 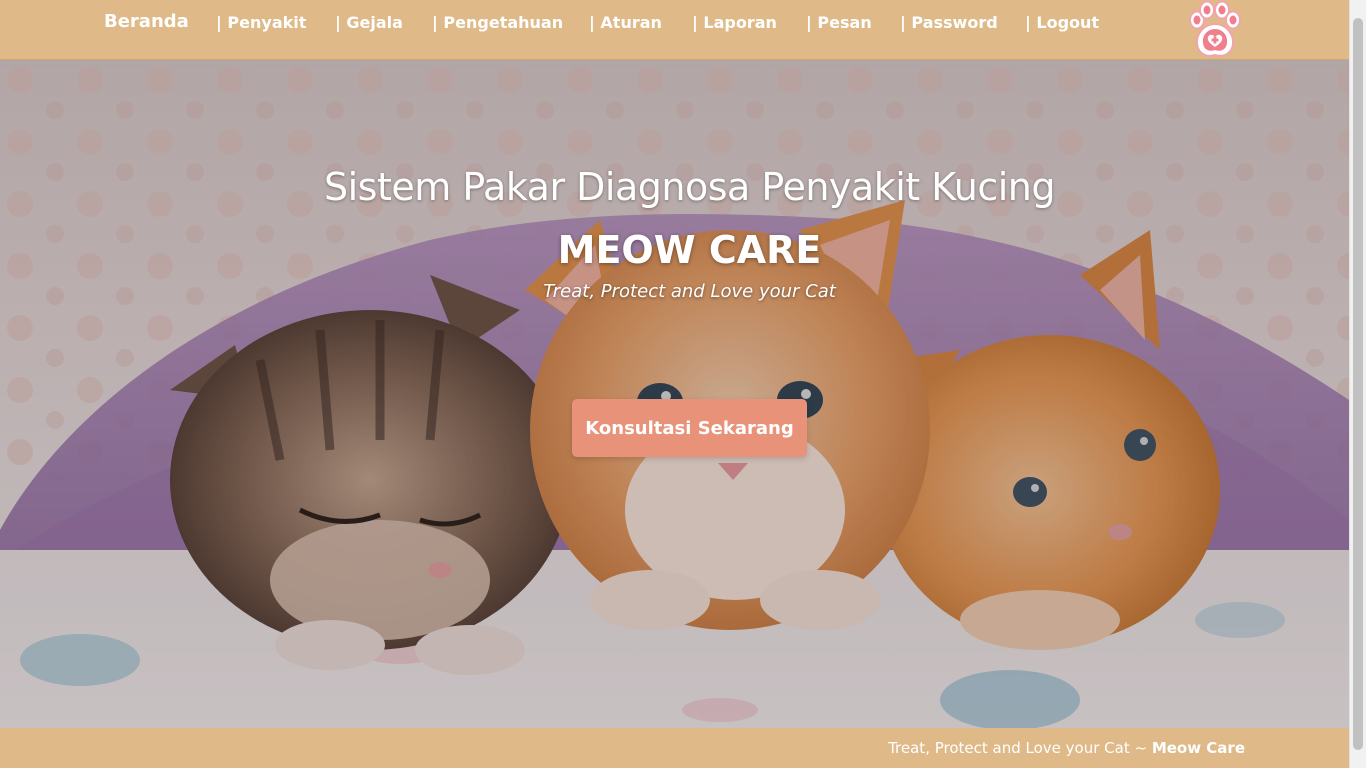 I want to click on nav-pengetahuan: | Pengetahuan, so click(x=497, y=23).